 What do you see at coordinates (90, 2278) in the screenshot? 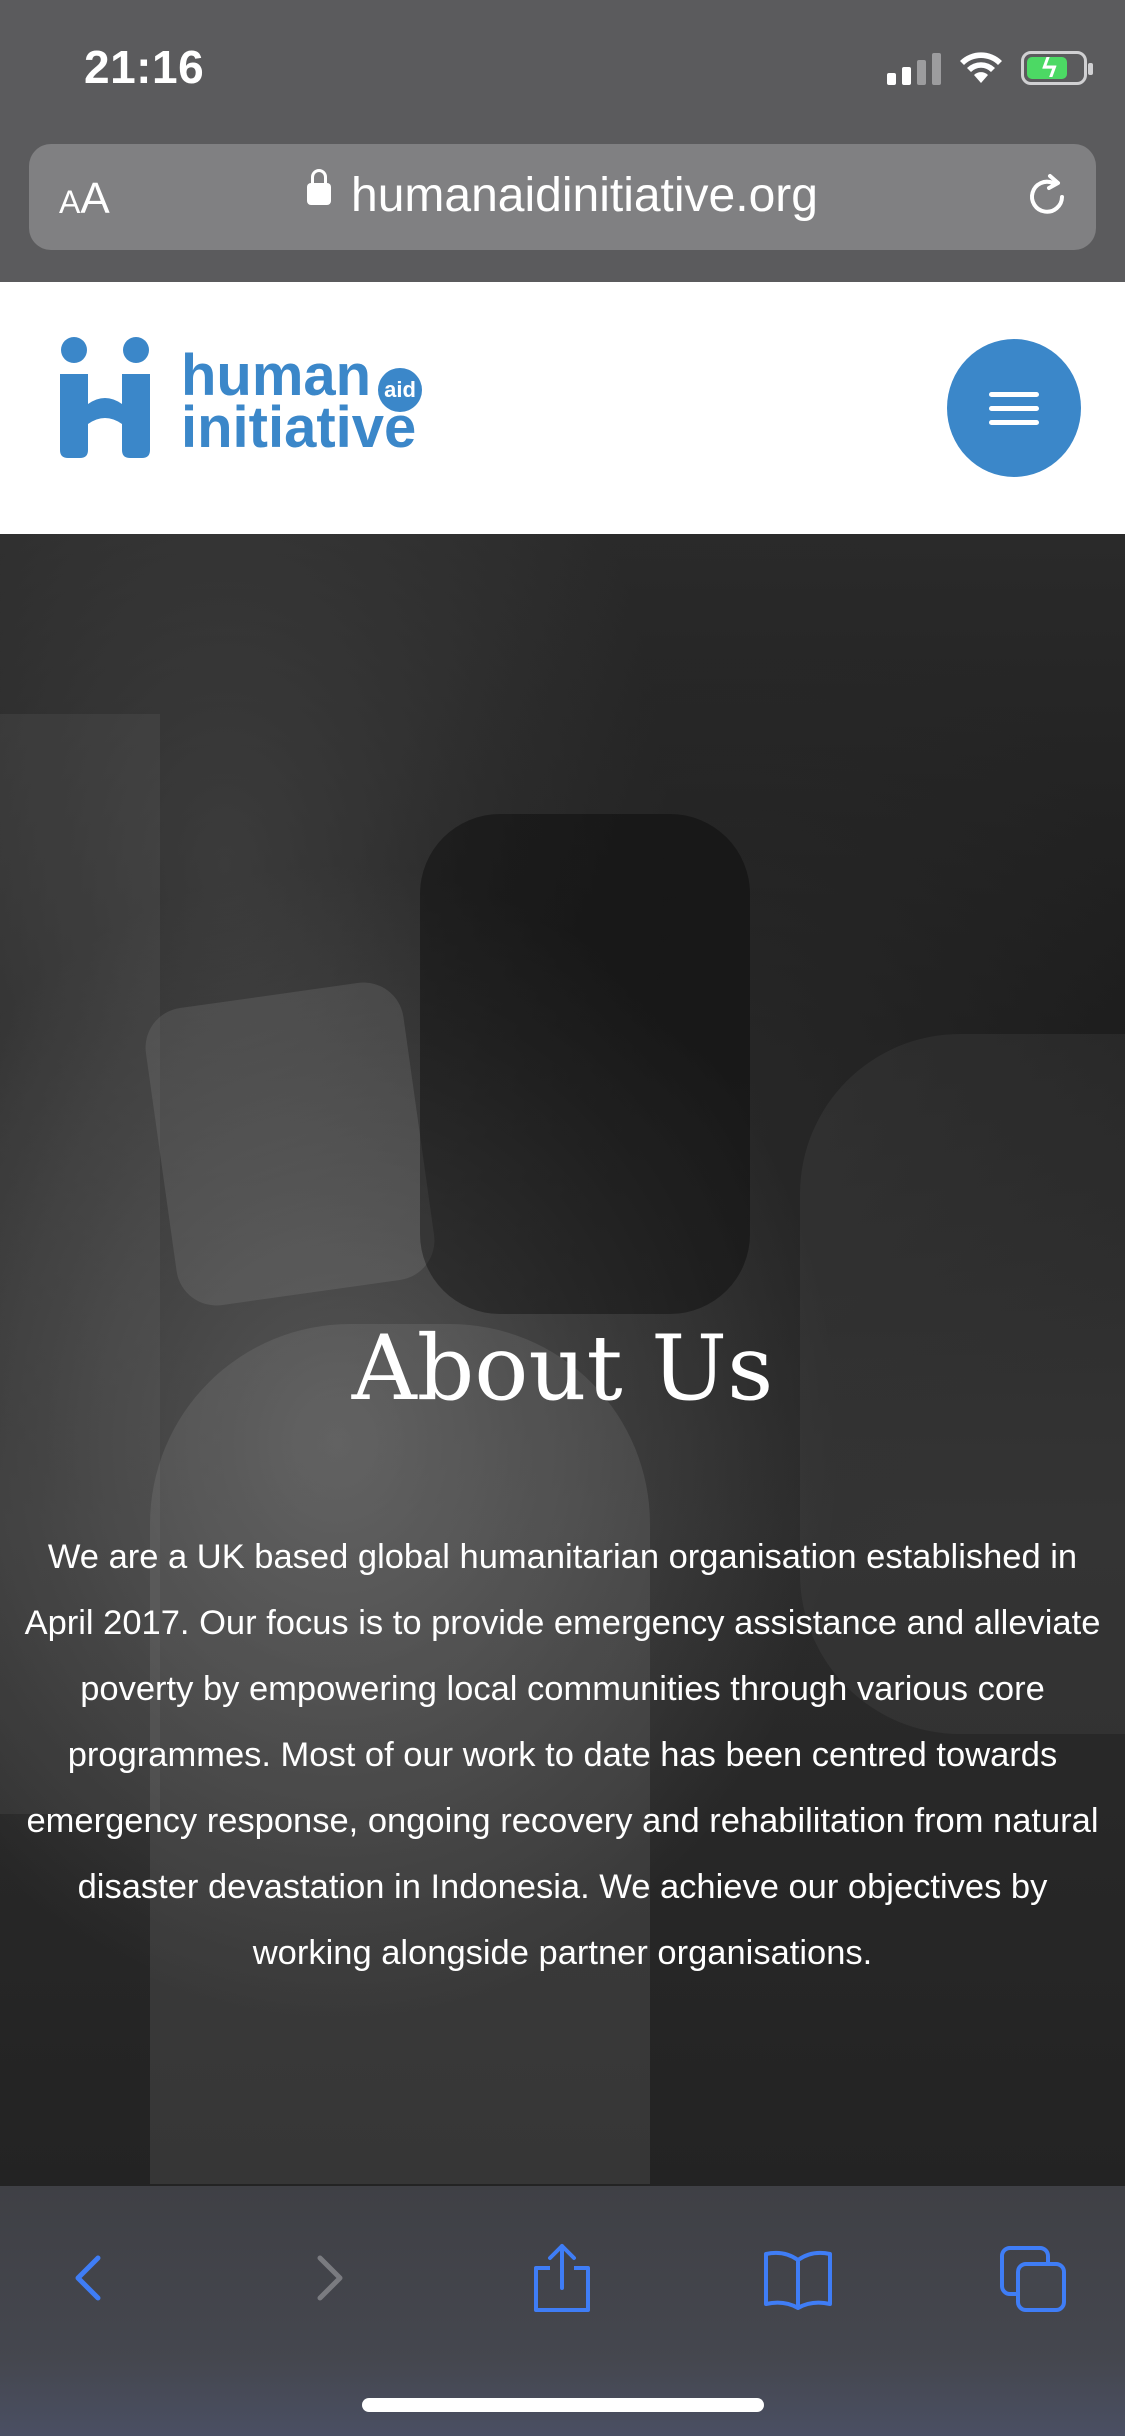
I see `back-icon` at bounding box center [90, 2278].